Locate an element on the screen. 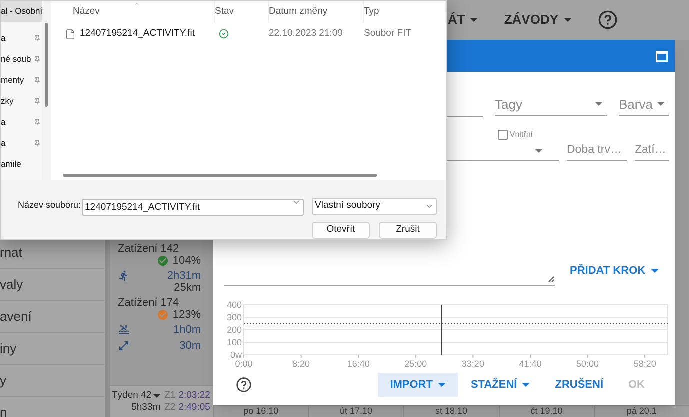  x-tick-label: 25:00 is located at coordinates (416, 364).